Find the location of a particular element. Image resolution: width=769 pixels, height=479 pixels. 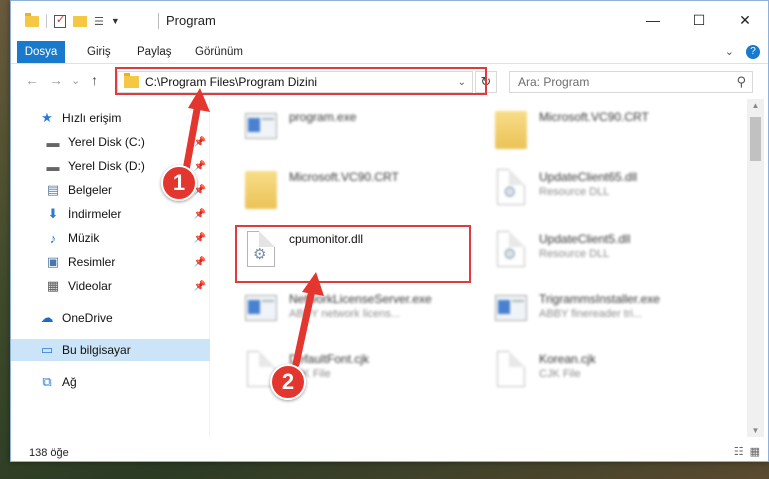

sidebar-item-music: ♪ Müzik 📌 is located at coordinates (110, 238).